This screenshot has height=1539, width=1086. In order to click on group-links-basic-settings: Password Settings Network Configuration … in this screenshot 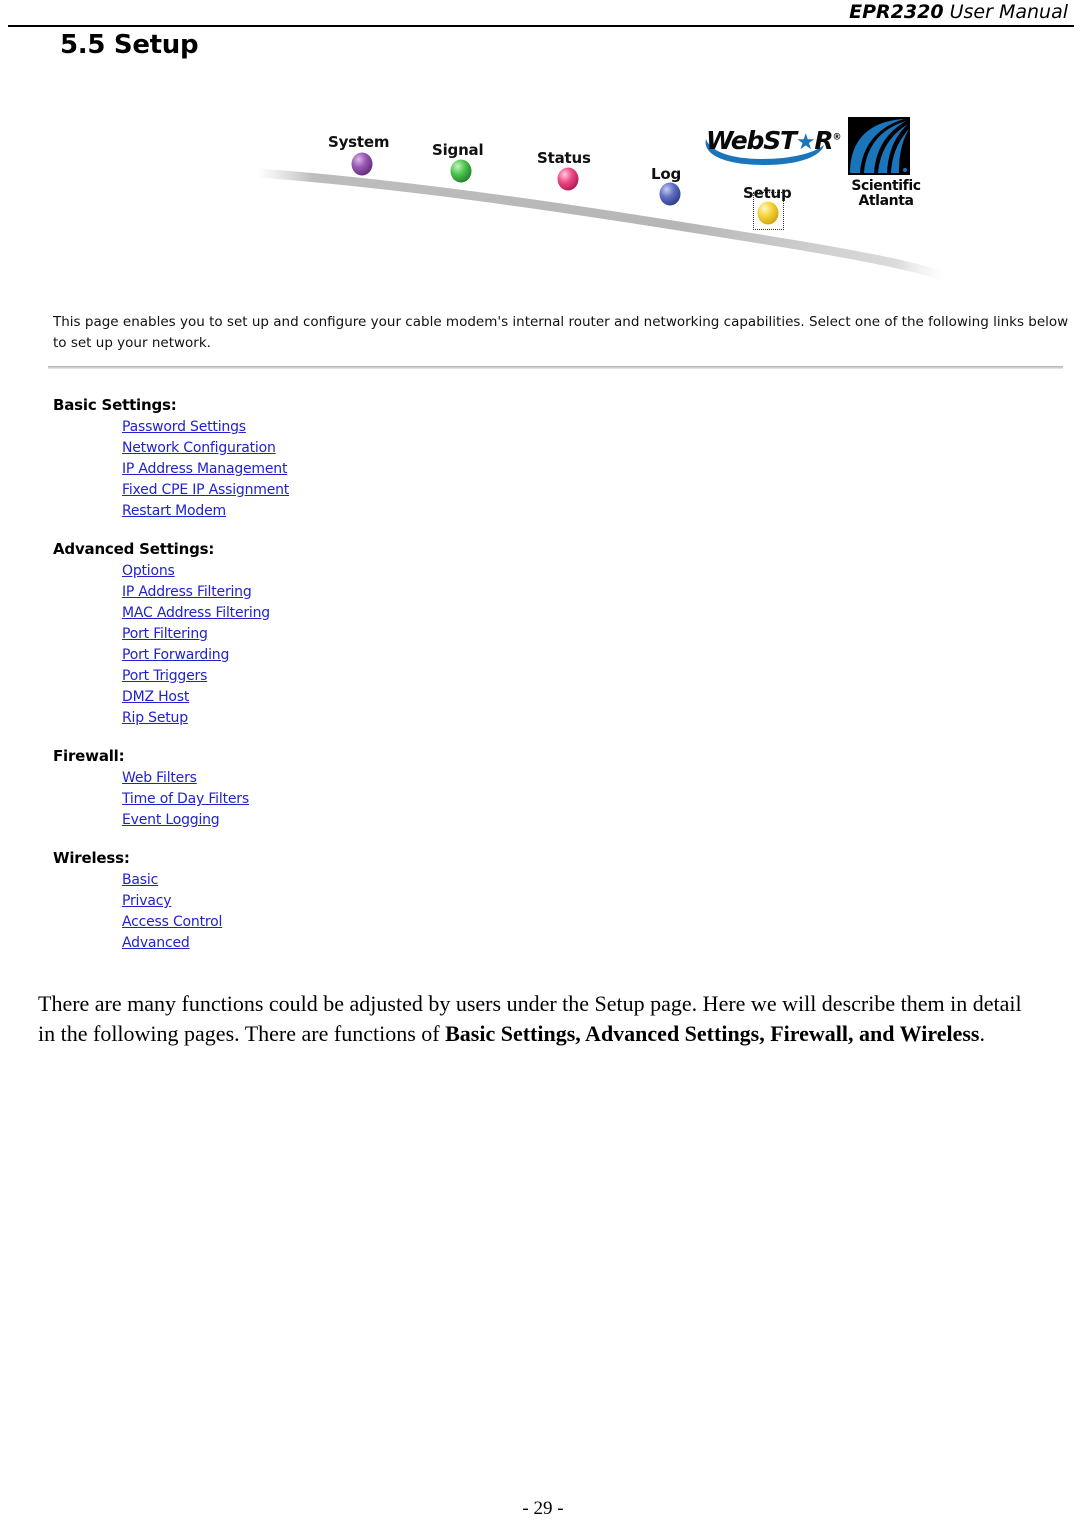, I will do `click(337, 469)`.